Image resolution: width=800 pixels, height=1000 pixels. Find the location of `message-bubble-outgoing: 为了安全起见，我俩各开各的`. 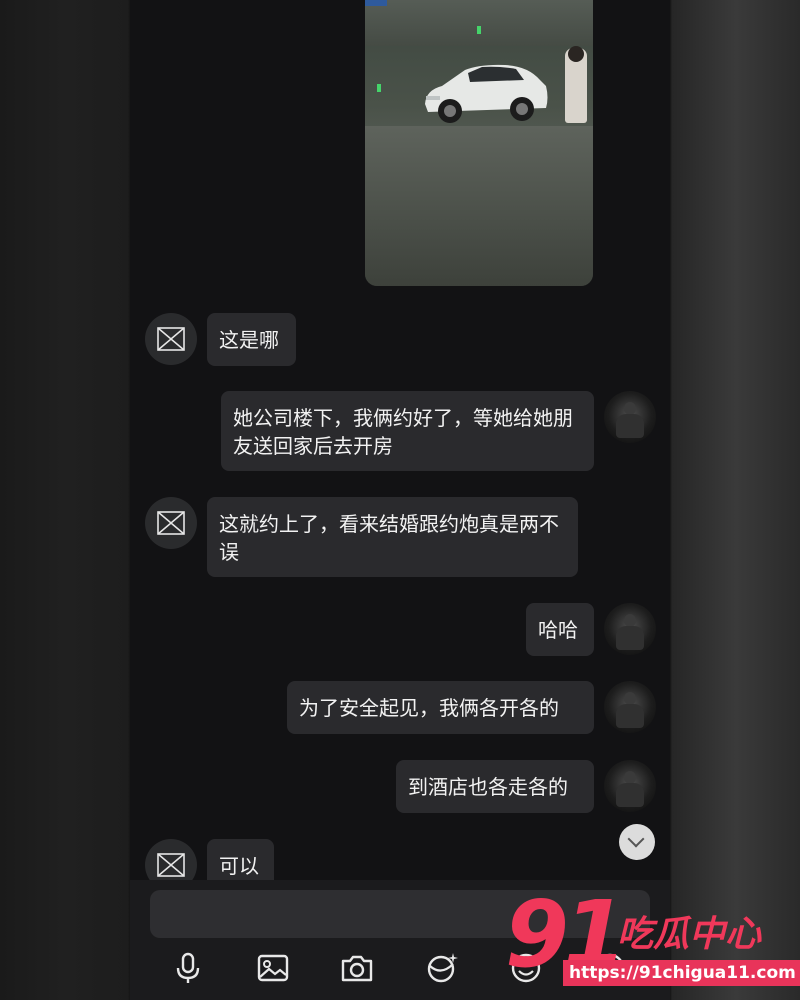

message-bubble-outgoing: 为了安全起见，我俩各开各的 is located at coordinates (440, 707).